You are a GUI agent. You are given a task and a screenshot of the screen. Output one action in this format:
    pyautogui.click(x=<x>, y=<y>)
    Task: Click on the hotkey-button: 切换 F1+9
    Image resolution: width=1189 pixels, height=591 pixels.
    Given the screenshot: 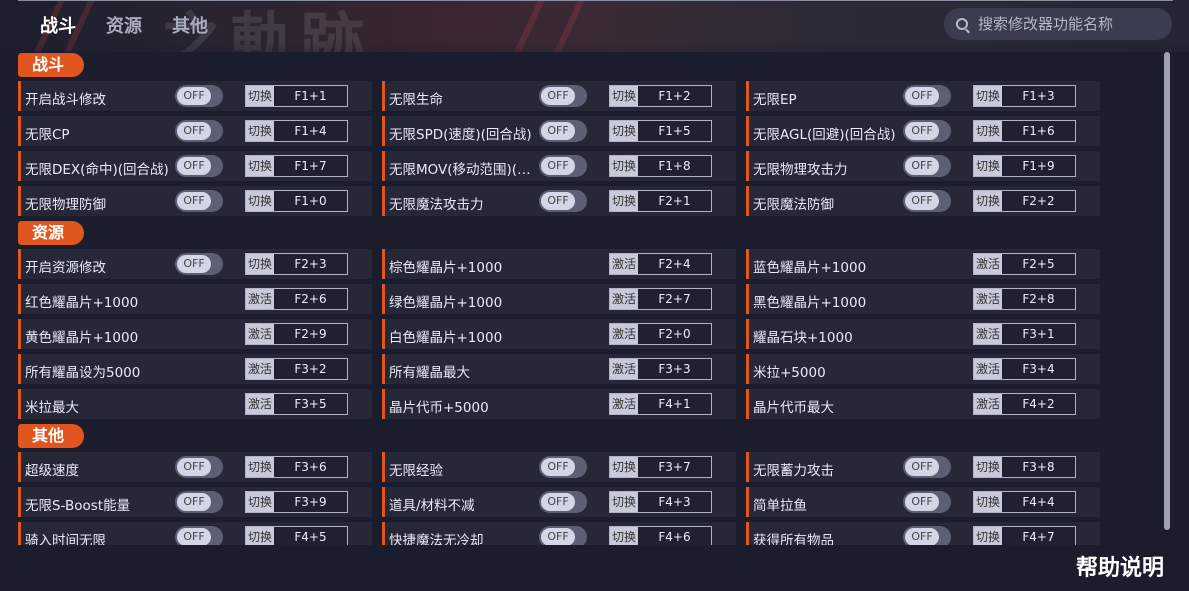 What is the action you would take?
    pyautogui.click(x=1024, y=166)
    